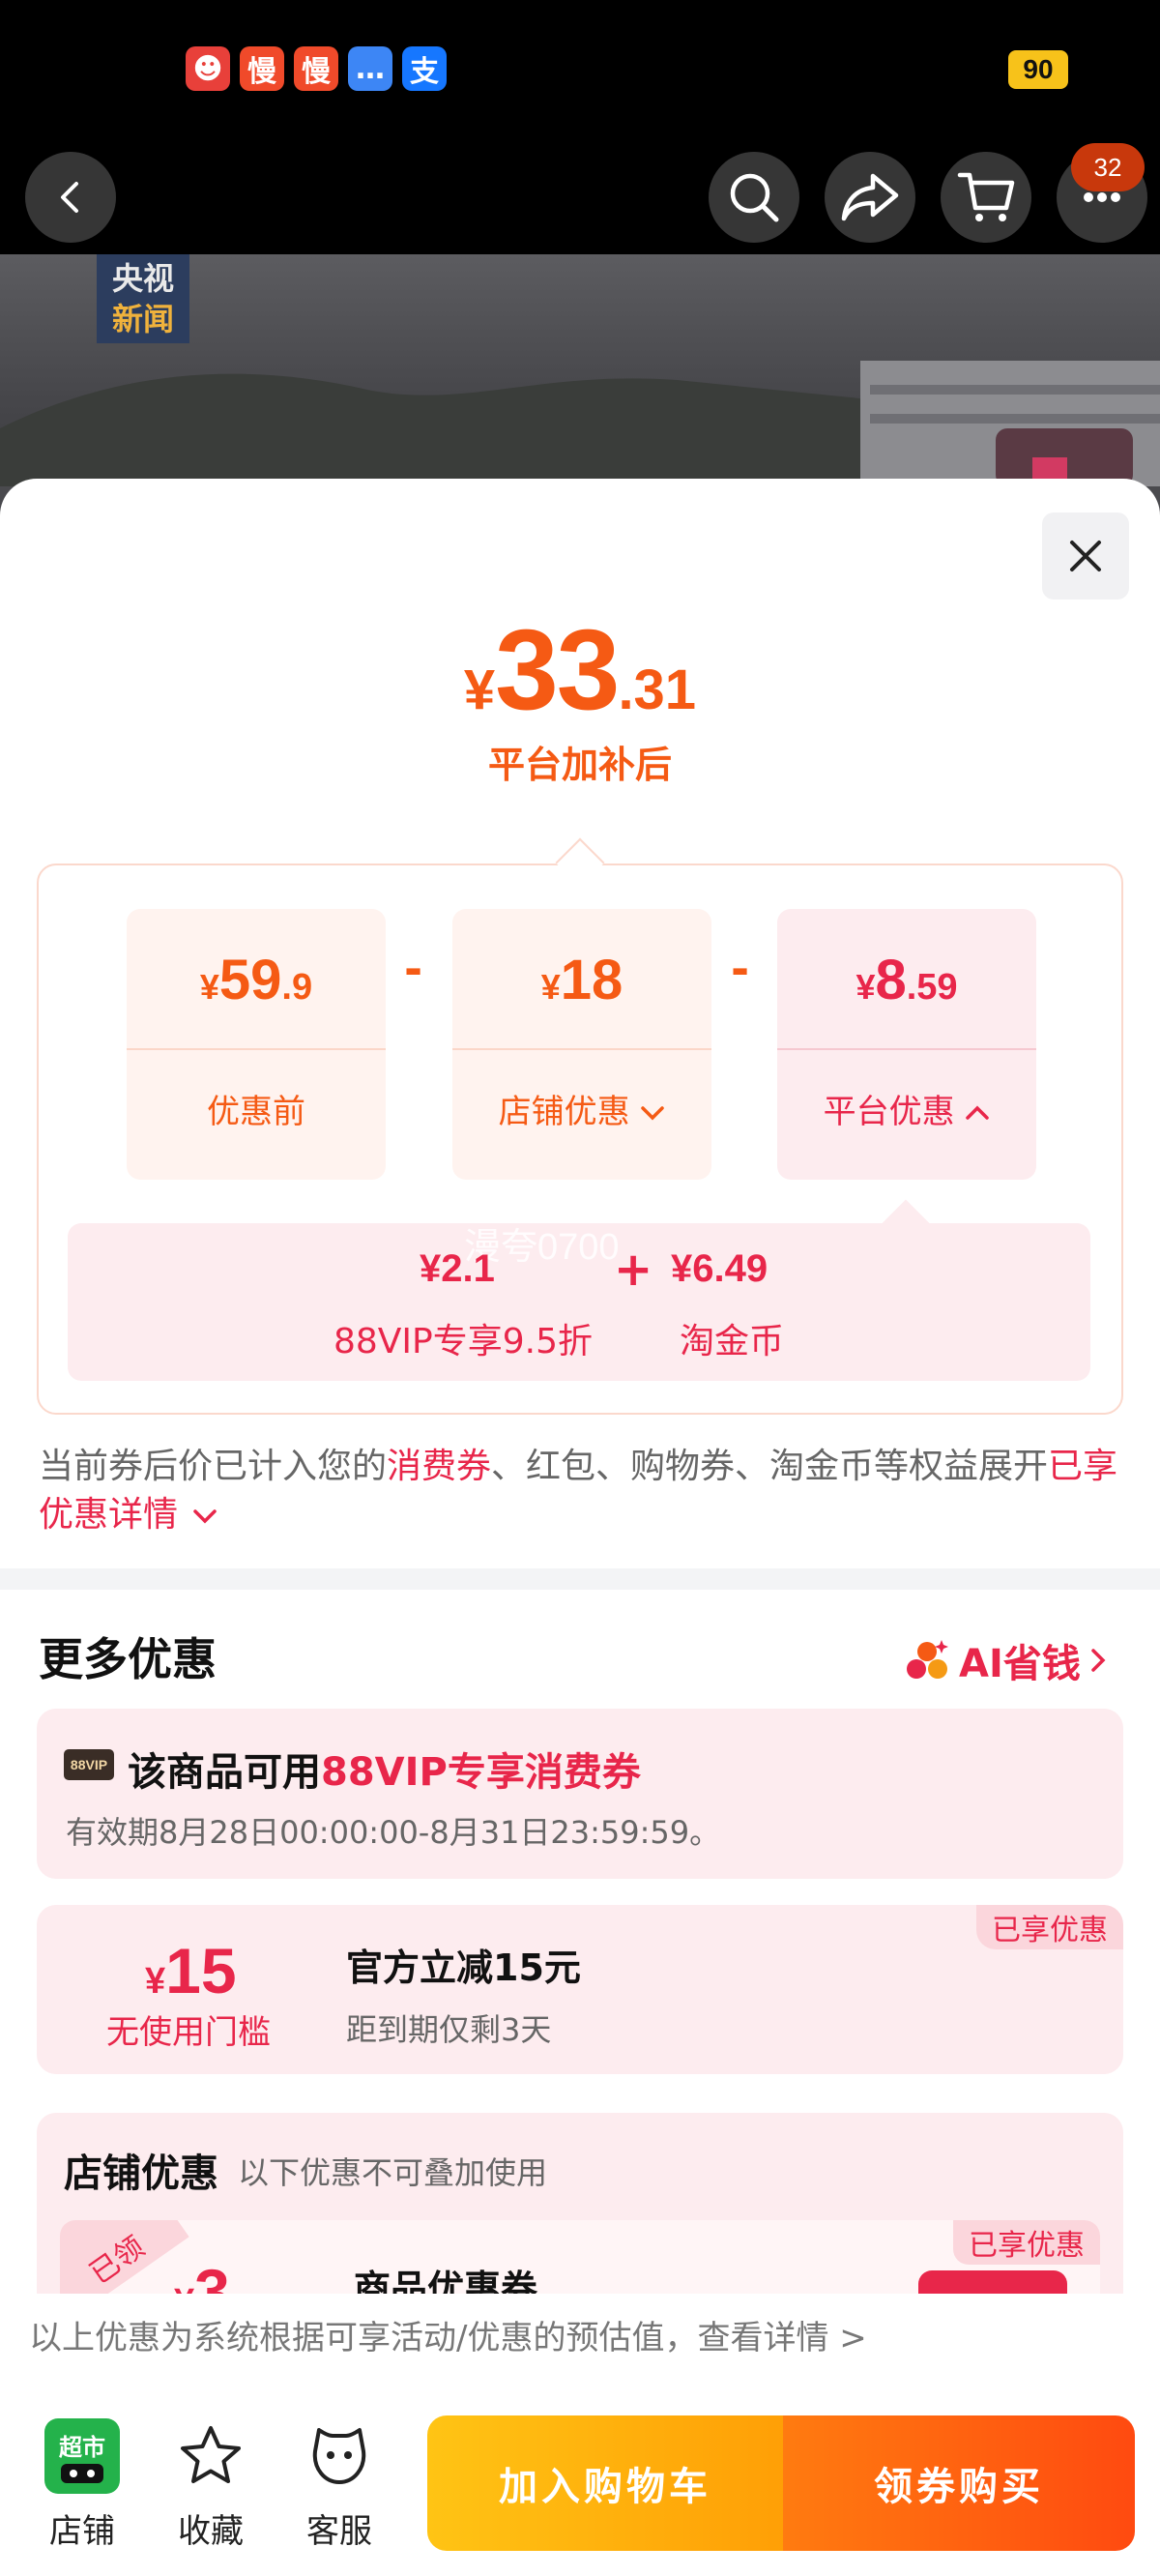  Describe the element at coordinates (143, 298) in the screenshot. I see `channel-logo: 央视 新闻` at that location.